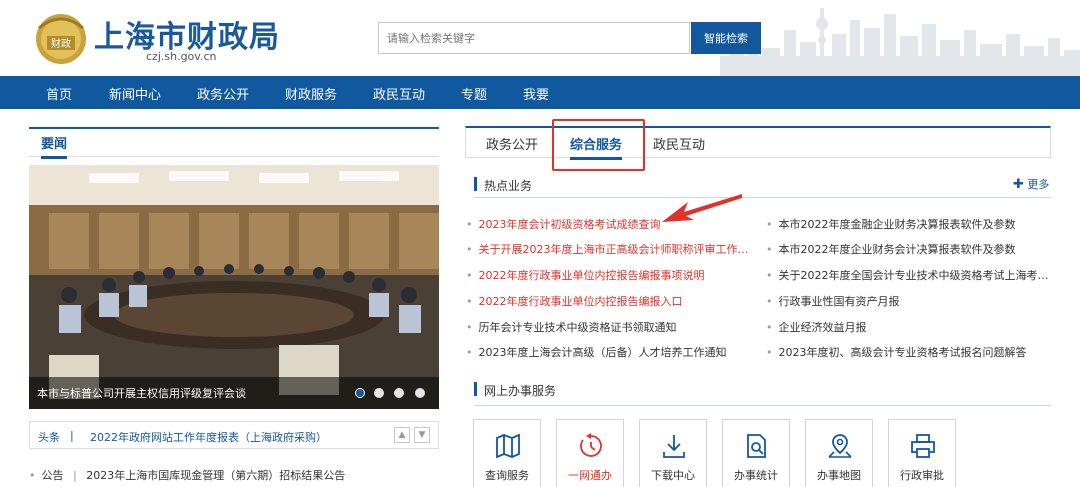 This screenshot has height=487, width=1080. Describe the element at coordinates (141, 393) in the screenshot. I see `photo-caption: 本市与标普公司开展主权信用评级复评会谈` at that location.